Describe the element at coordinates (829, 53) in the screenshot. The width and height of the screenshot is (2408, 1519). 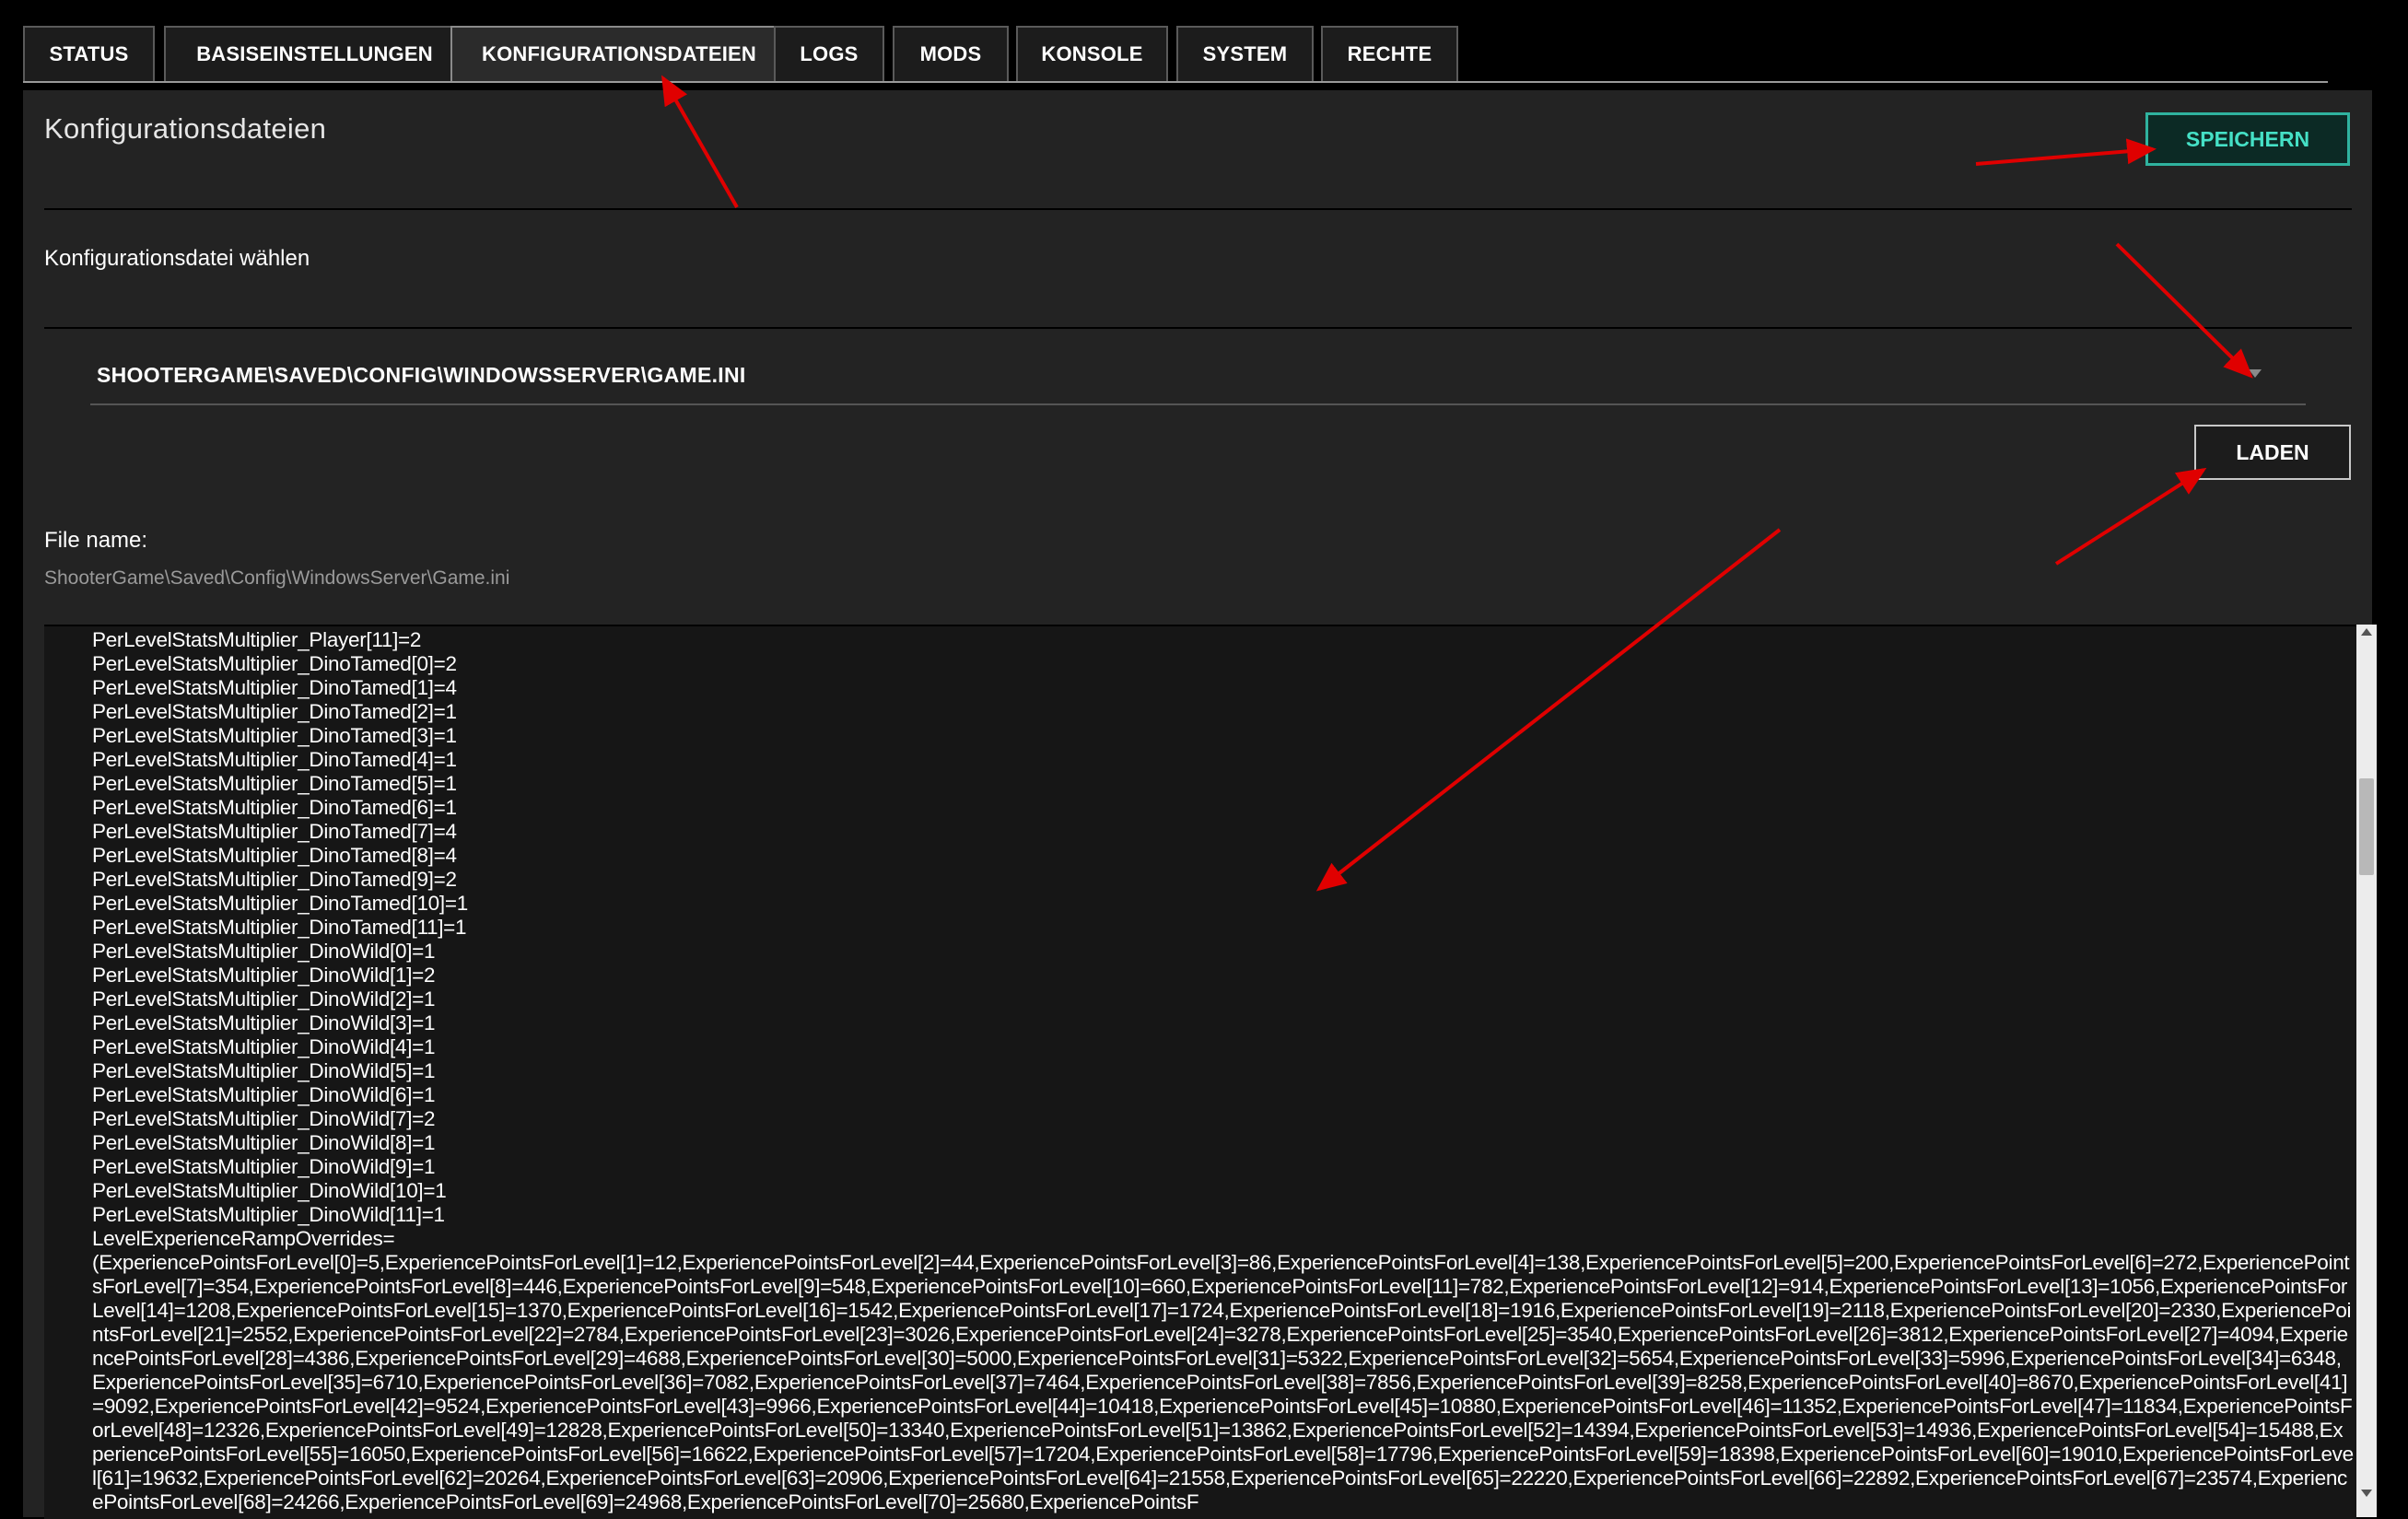
I see `tab-logs: LOGS` at that location.